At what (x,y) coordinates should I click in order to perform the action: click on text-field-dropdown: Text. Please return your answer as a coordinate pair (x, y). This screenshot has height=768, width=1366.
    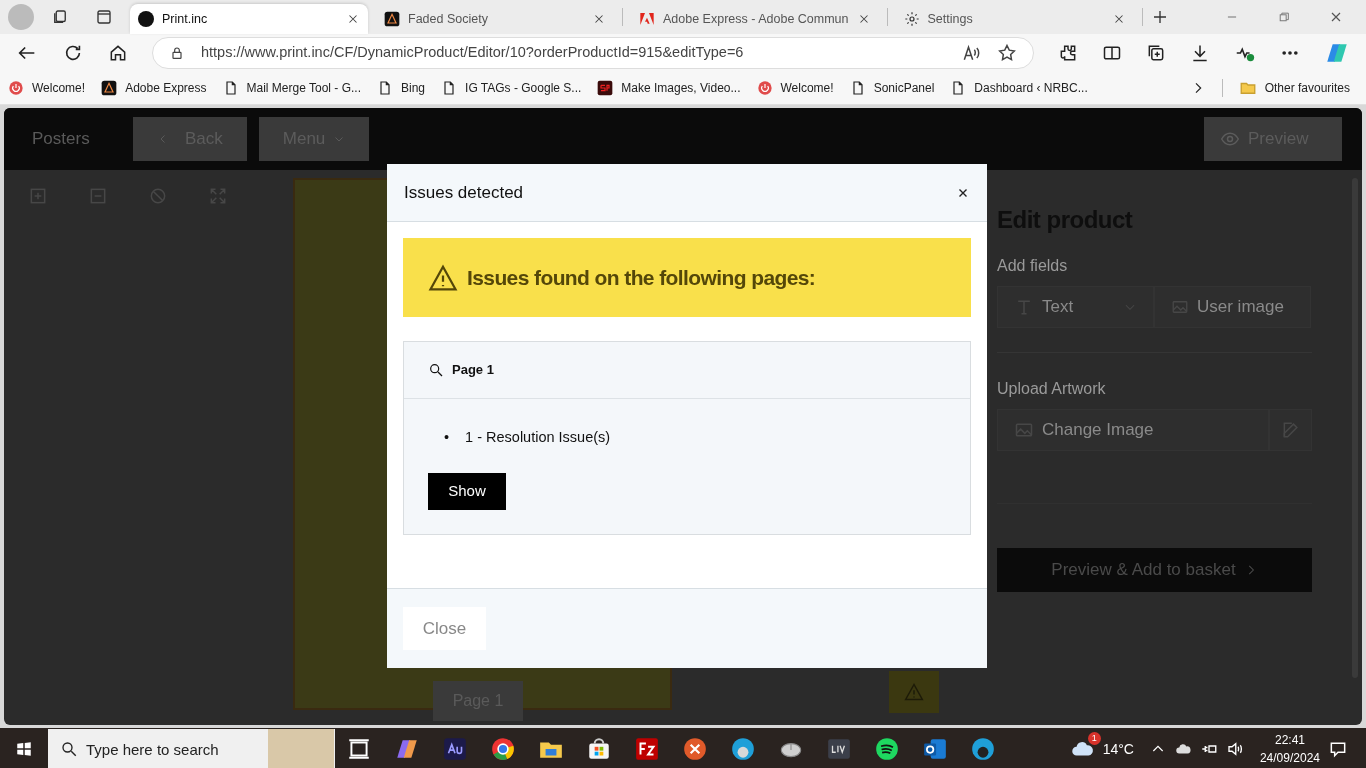
    Looking at the image, I should click on (1075, 307).